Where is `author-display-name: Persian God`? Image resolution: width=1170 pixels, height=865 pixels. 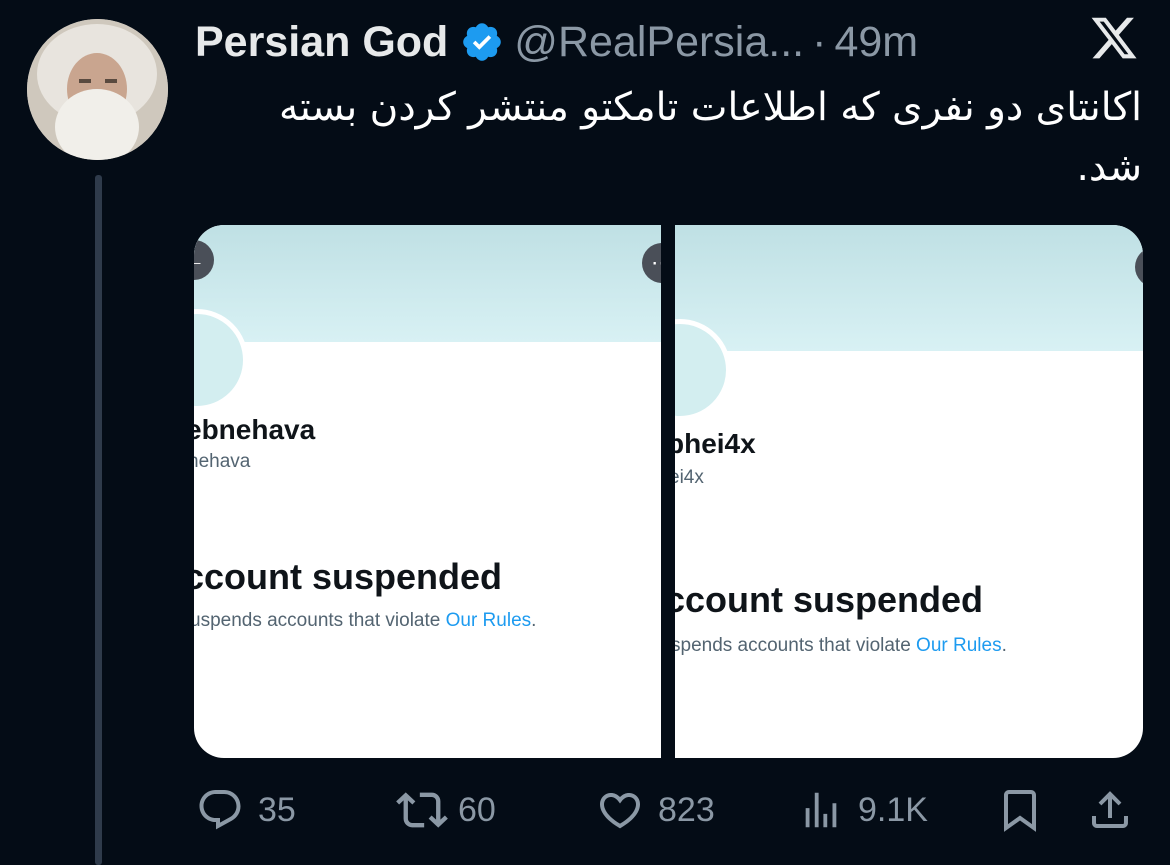
author-display-name: Persian God is located at coordinates (321, 42).